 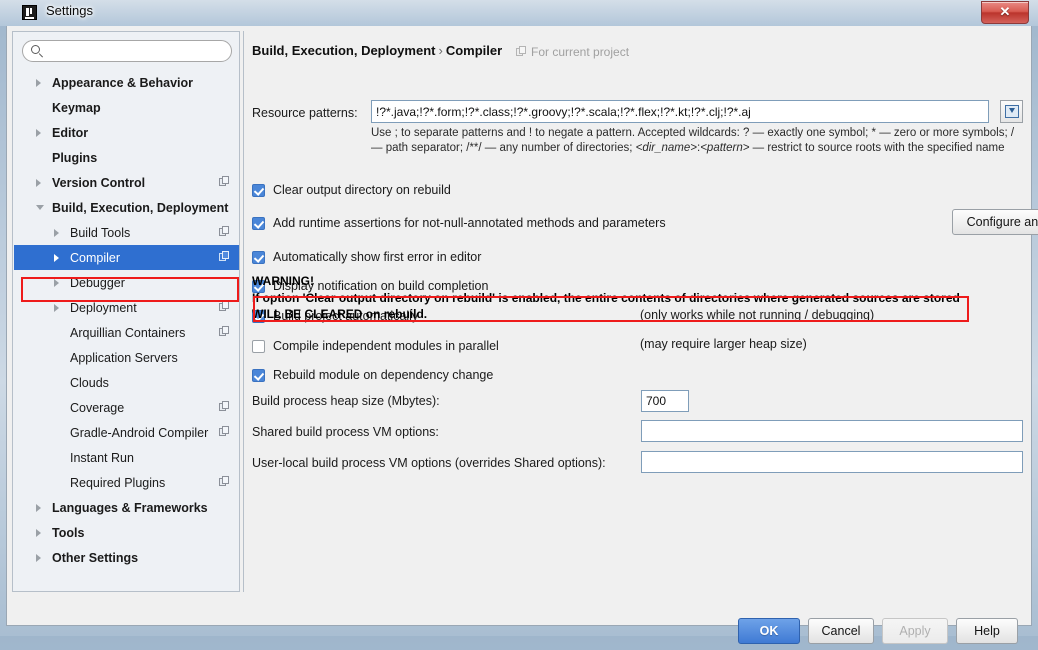 I want to click on sidebar-item-label: Instant Run, so click(x=102, y=457).